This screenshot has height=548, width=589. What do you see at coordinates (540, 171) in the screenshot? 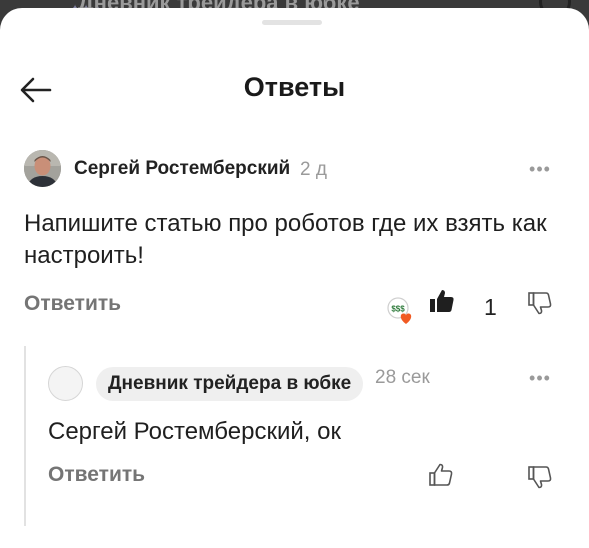
I see `more-options-icon: •••` at bounding box center [540, 171].